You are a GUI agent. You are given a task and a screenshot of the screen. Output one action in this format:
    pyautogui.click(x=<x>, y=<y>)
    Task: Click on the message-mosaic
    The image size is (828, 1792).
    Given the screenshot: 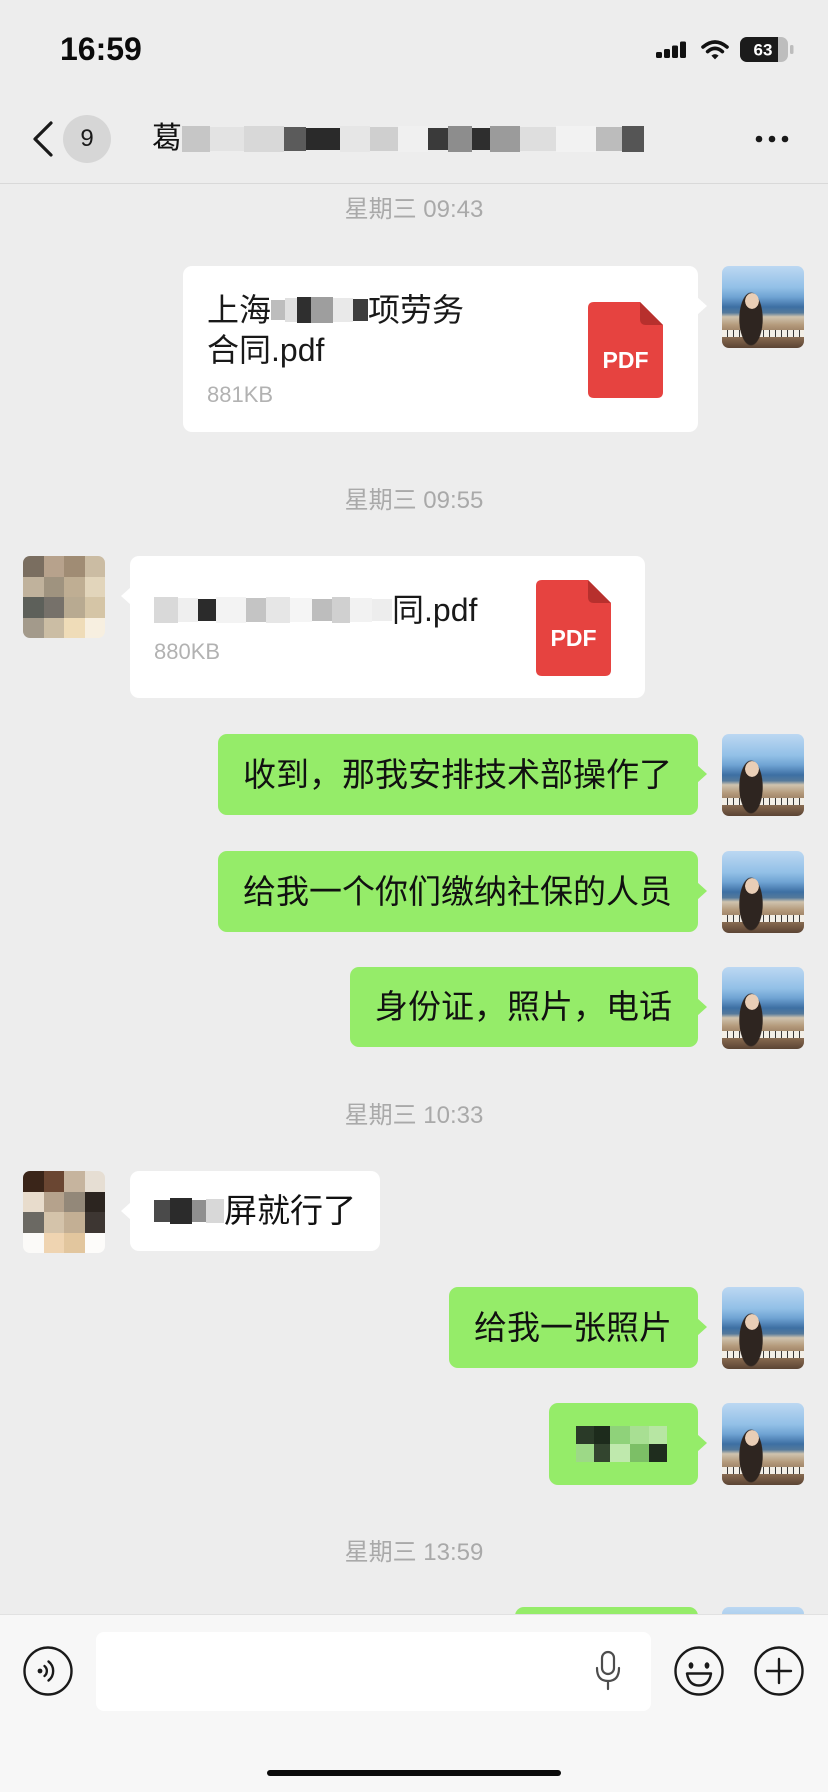 What is the action you would take?
    pyautogui.click(x=189, y=1211)
    